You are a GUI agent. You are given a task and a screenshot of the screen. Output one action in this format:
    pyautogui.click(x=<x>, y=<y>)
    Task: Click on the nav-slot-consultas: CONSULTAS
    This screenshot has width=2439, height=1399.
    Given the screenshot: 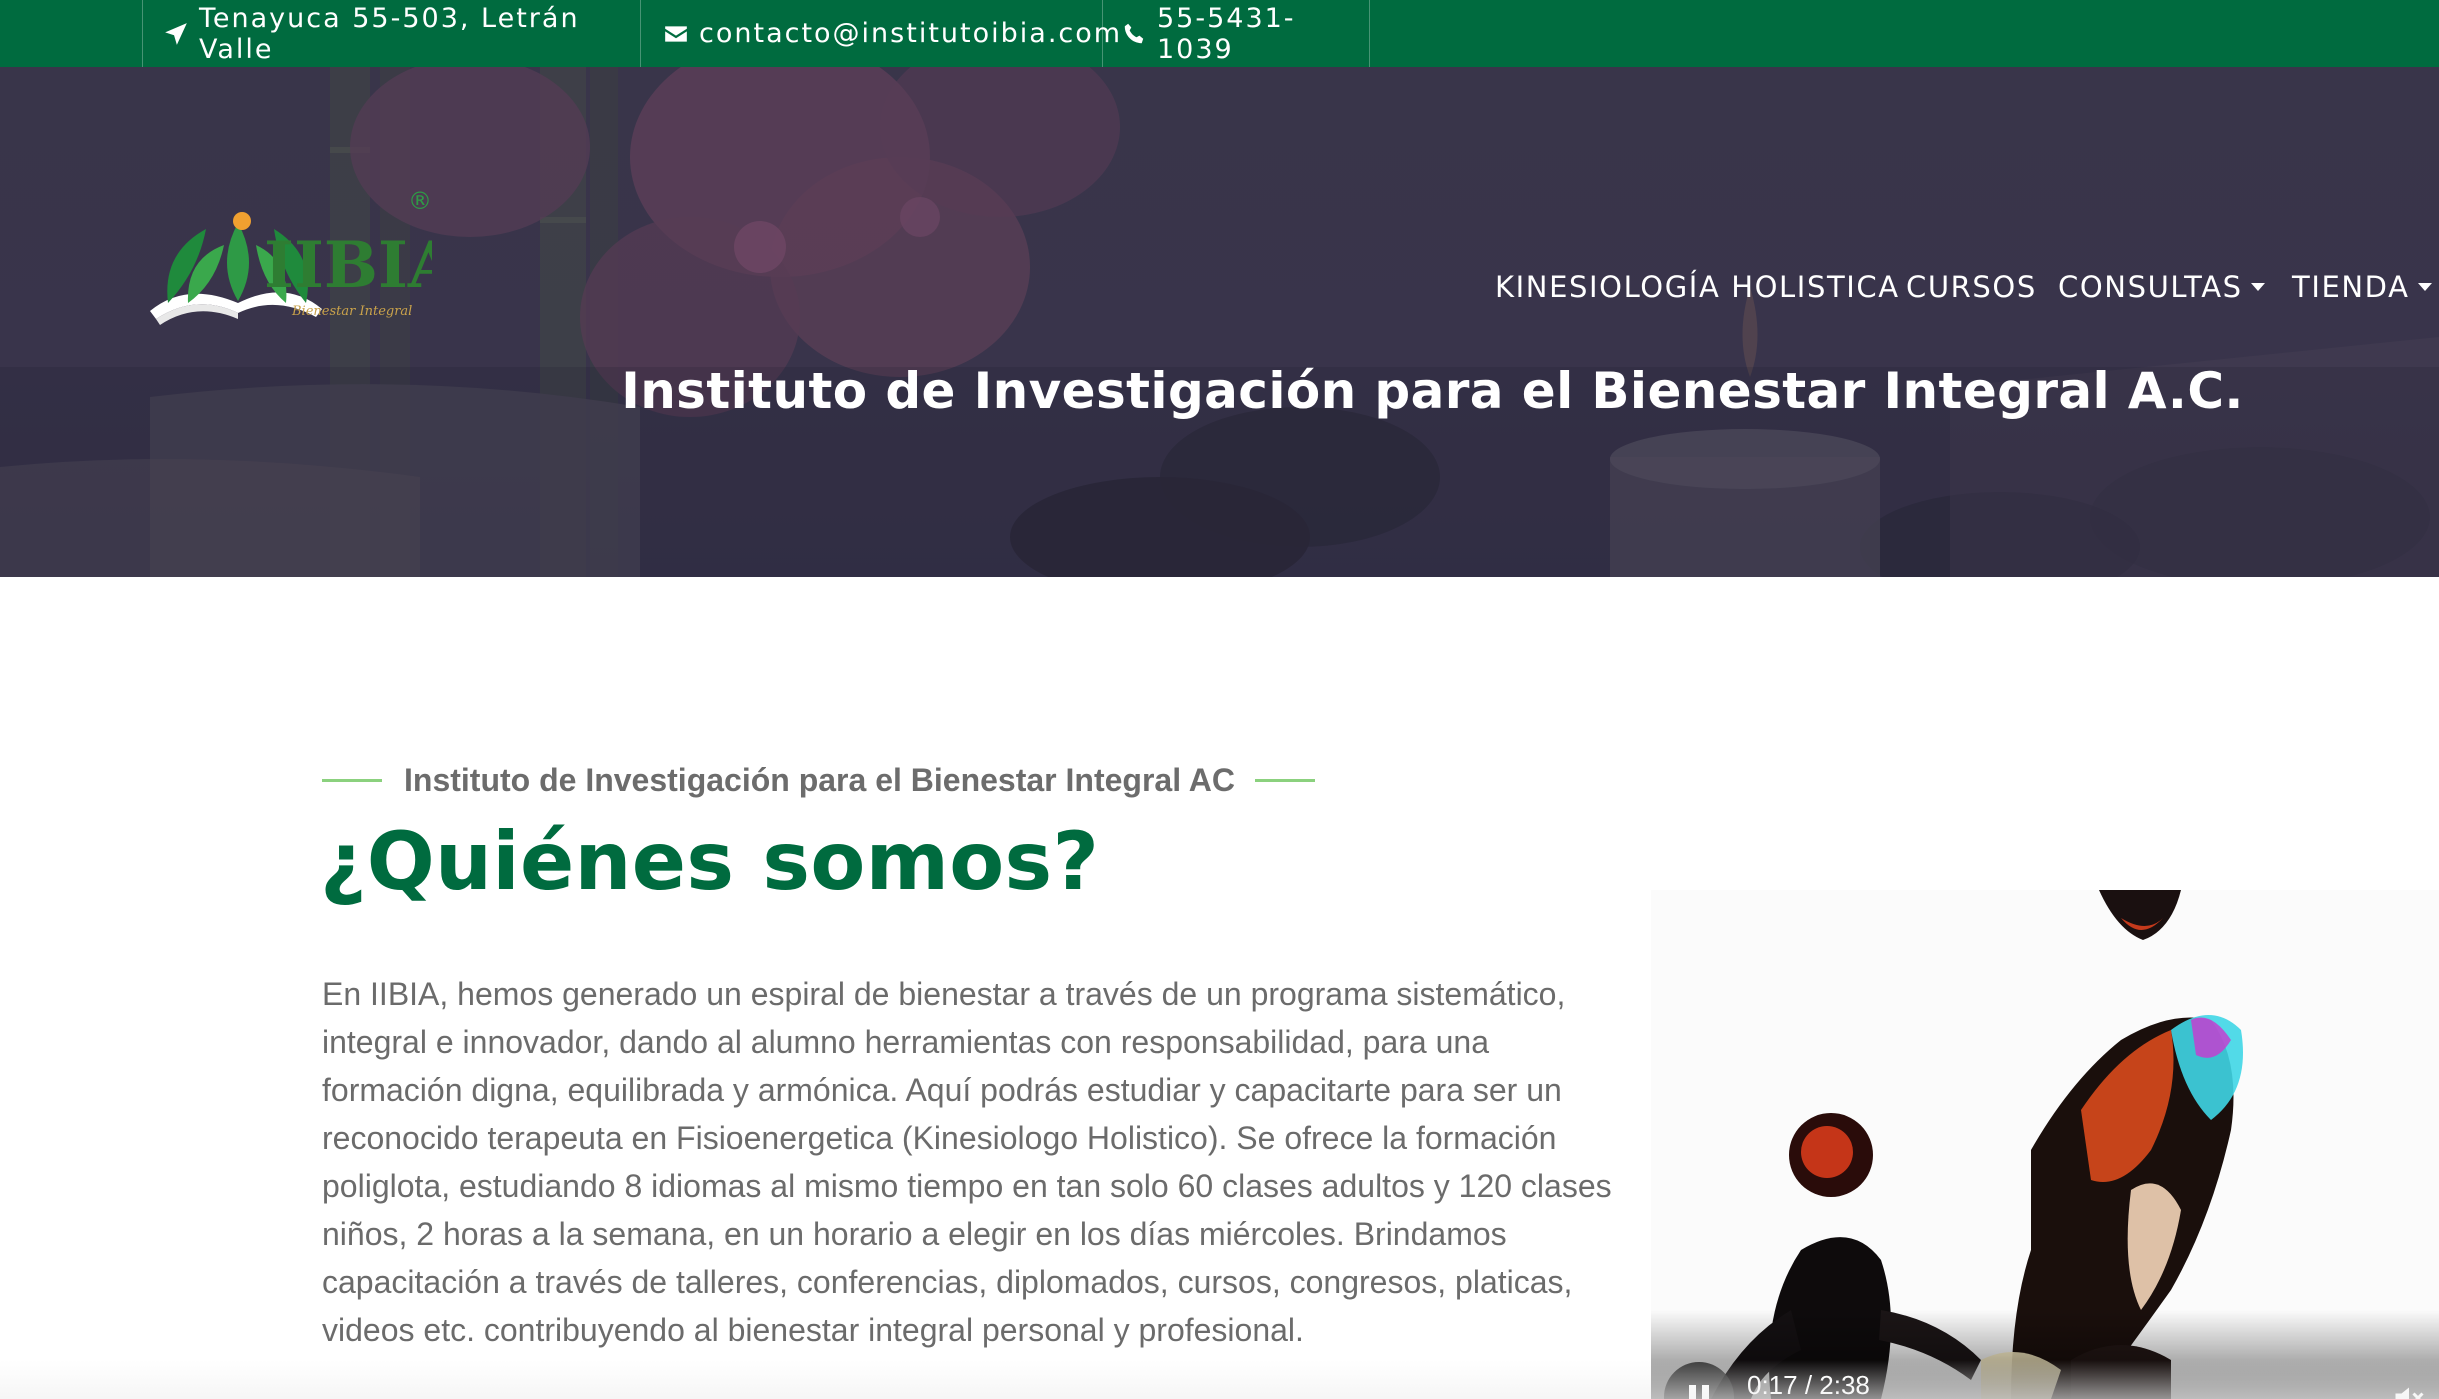 What is the action you would take?
    pyautogui.click(x=2161, y=287)
    